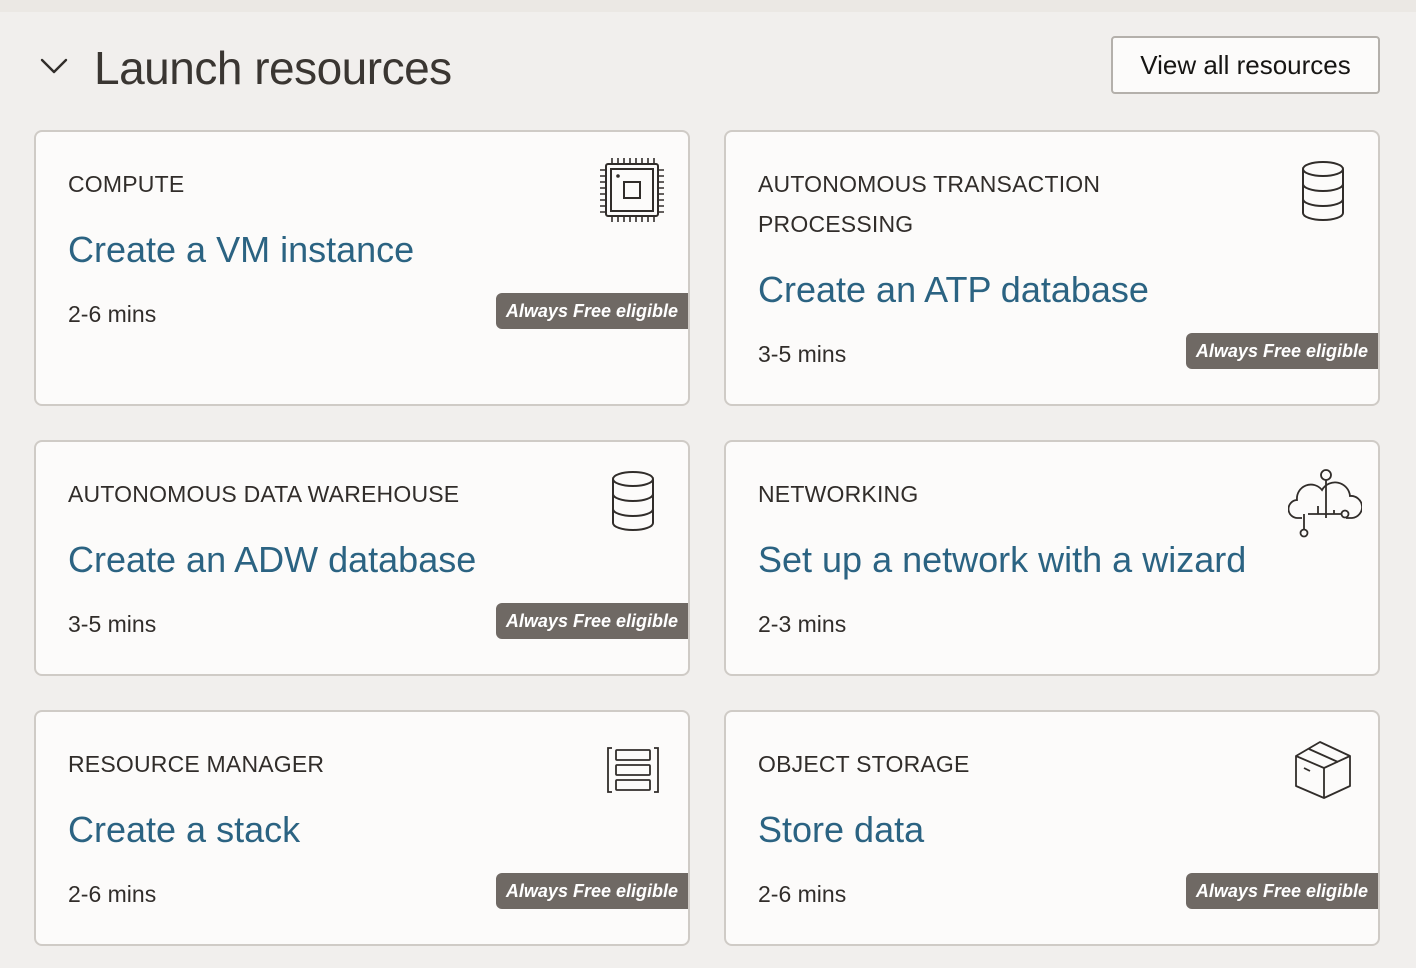 This screenshot has height=968, width=1416. What do you see at coordinates (272, 560) in the screenshot?
I see `create-adw-database-link: Create an ADW database` at bounding box center [272, 560].